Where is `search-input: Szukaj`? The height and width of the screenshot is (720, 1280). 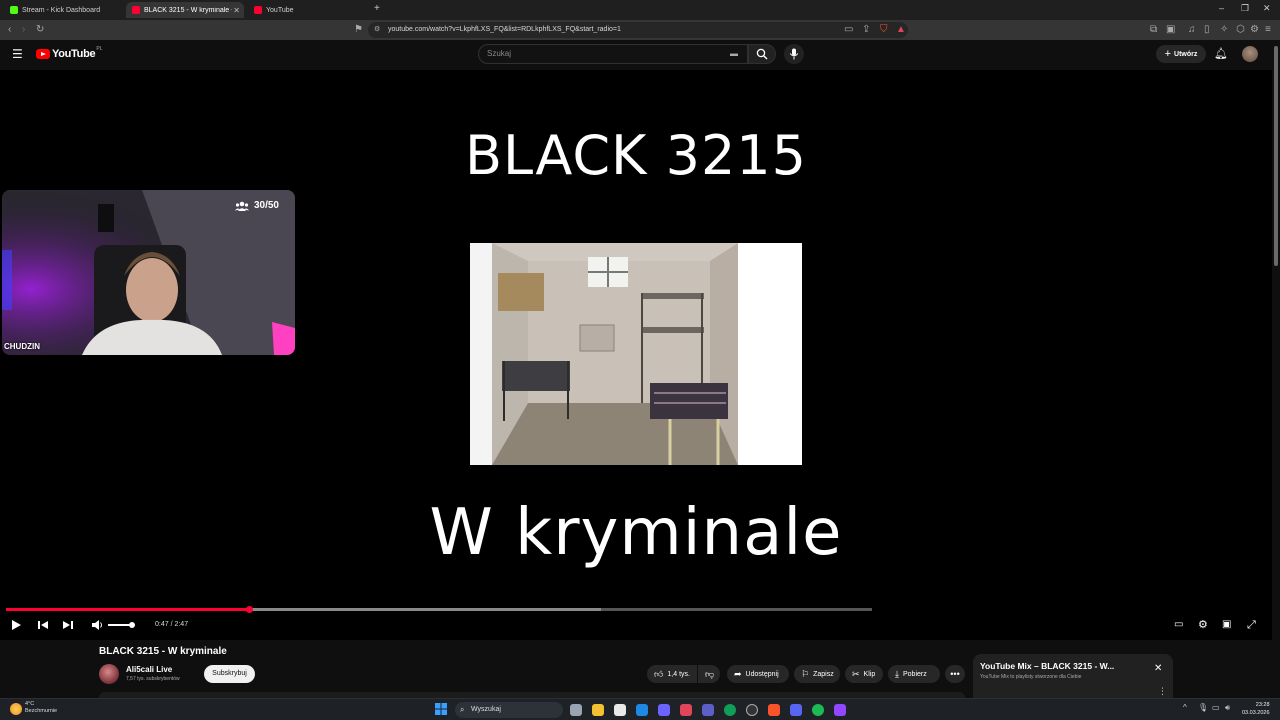
search-input: Szukaj is located at coordinates (613, 54).